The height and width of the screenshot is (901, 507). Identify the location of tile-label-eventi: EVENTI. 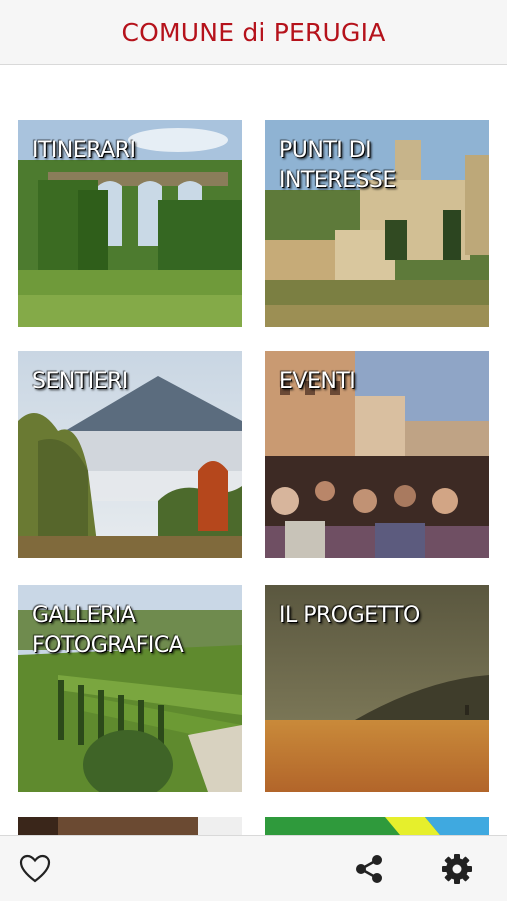
(317, 381).